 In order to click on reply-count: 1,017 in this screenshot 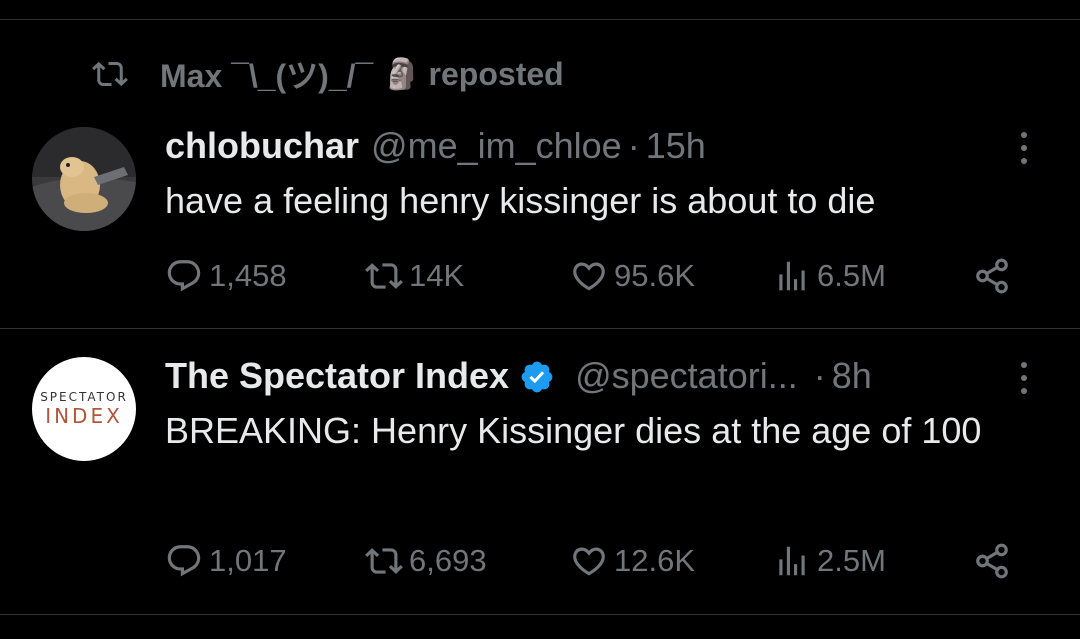, I will do `click(248, 560)`.